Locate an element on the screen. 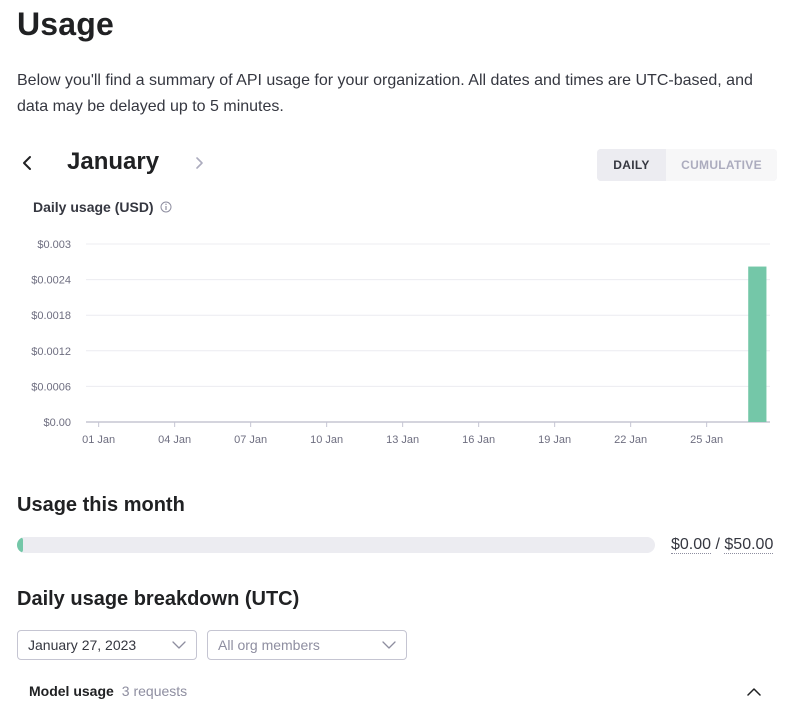  previous-month-button is located at coordinates (28, 163).